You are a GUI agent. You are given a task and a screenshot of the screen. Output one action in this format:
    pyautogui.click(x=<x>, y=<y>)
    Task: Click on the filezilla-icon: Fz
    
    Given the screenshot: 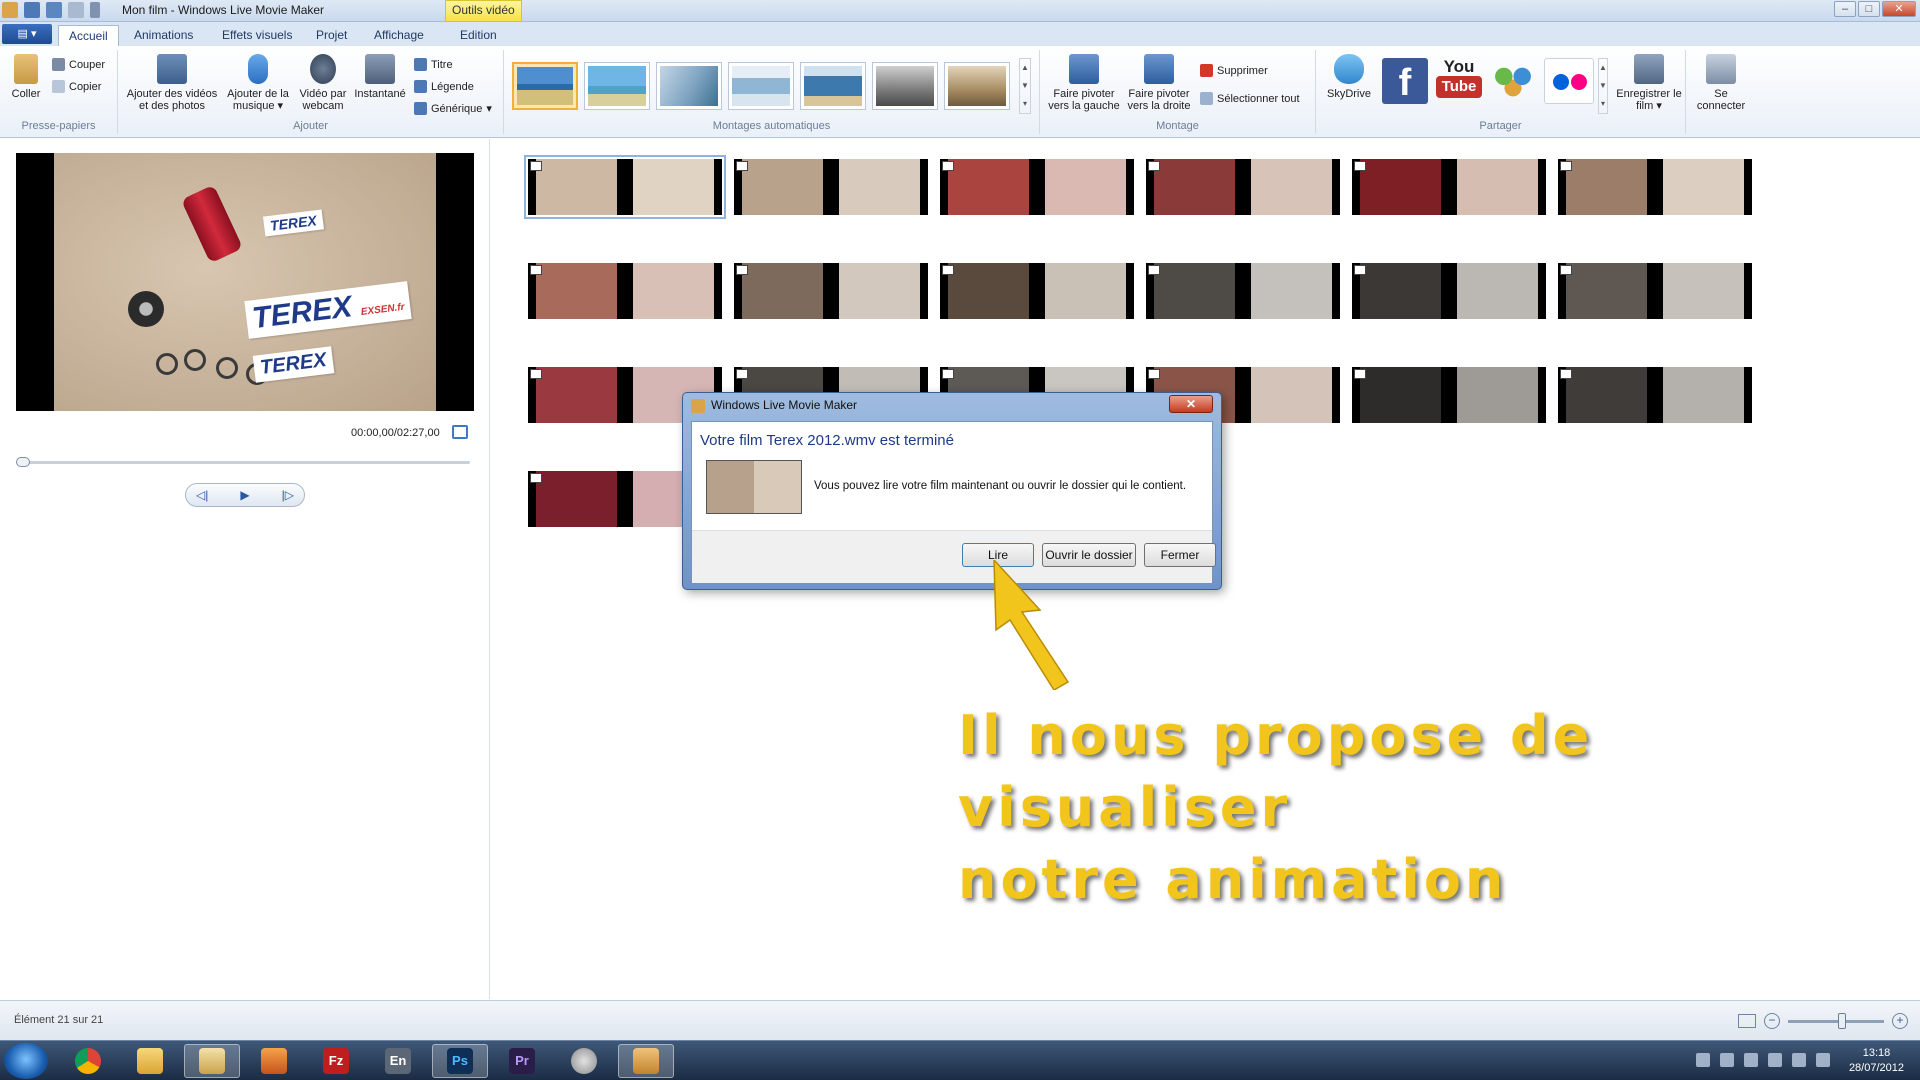 What is the action you would take?
    pyautogui.click(x=336, y=1061)
    